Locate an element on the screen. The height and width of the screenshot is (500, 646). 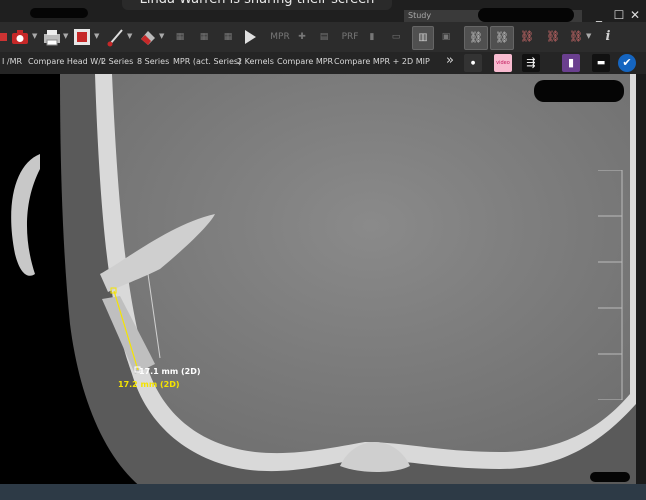
unlink-icon: ⛓ is located at coordinates (502, 38).